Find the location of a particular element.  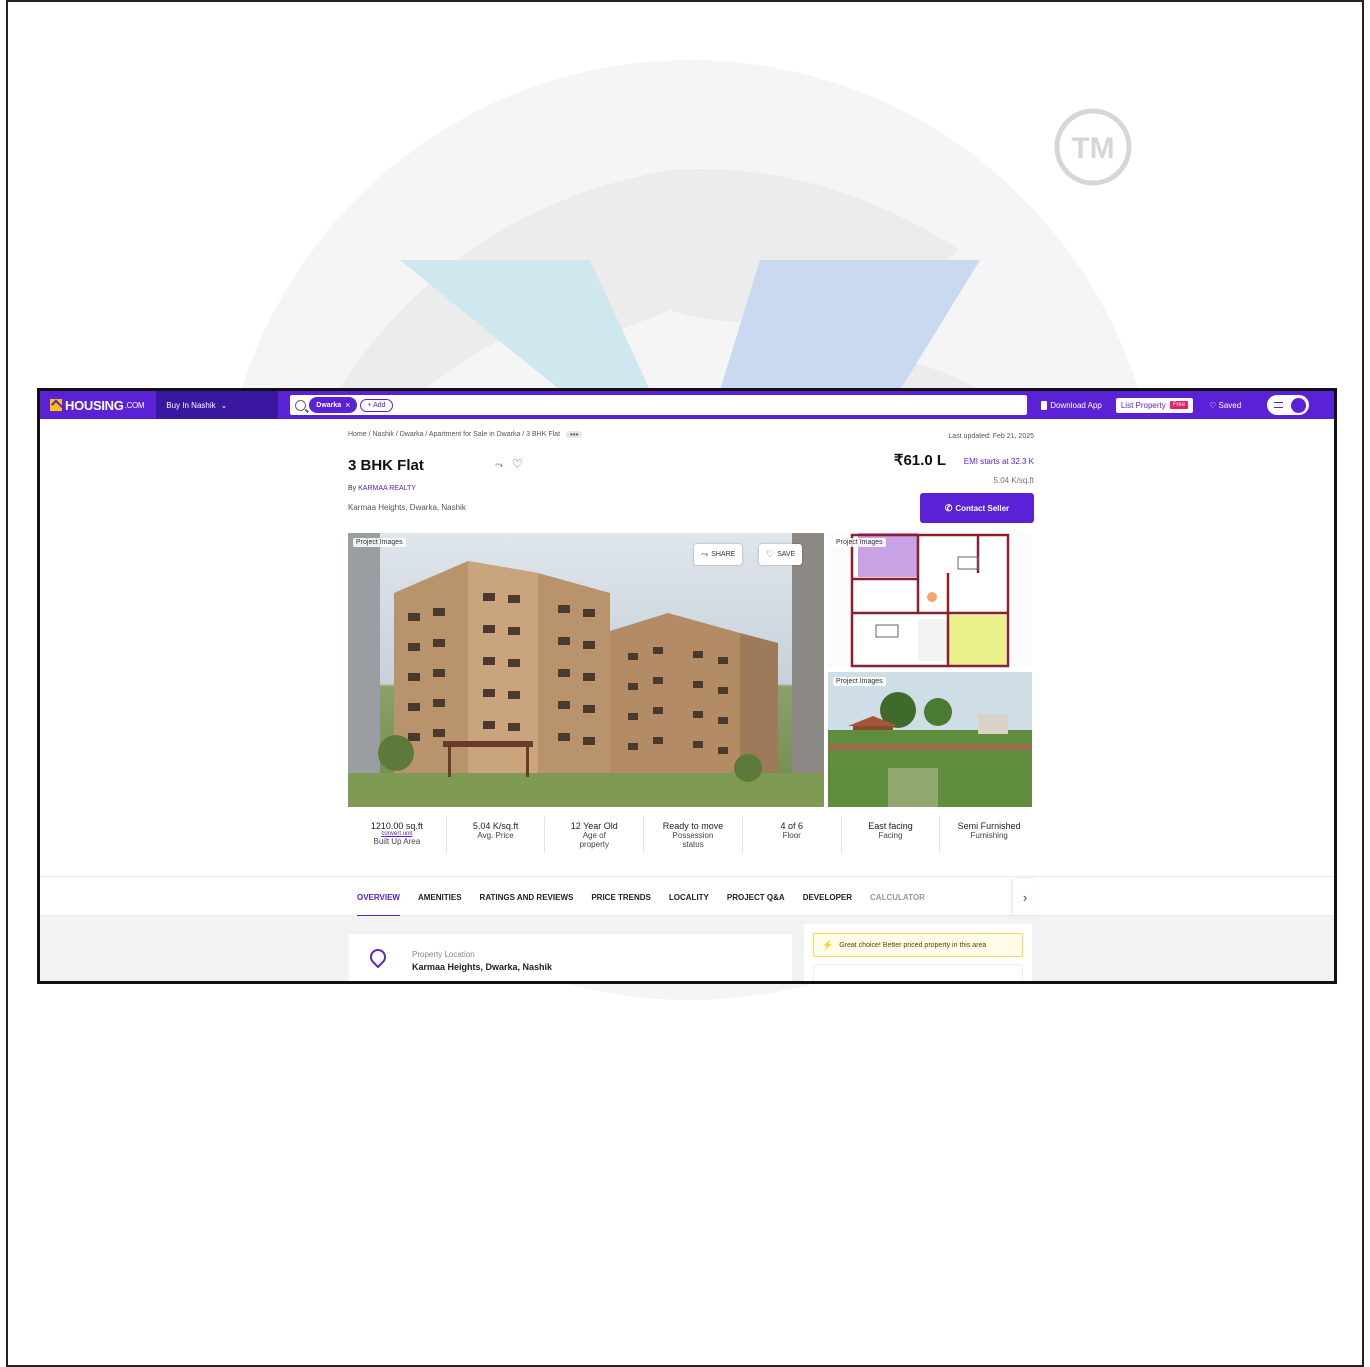

add-location-button: + Add is located at coordinates (376, 405).